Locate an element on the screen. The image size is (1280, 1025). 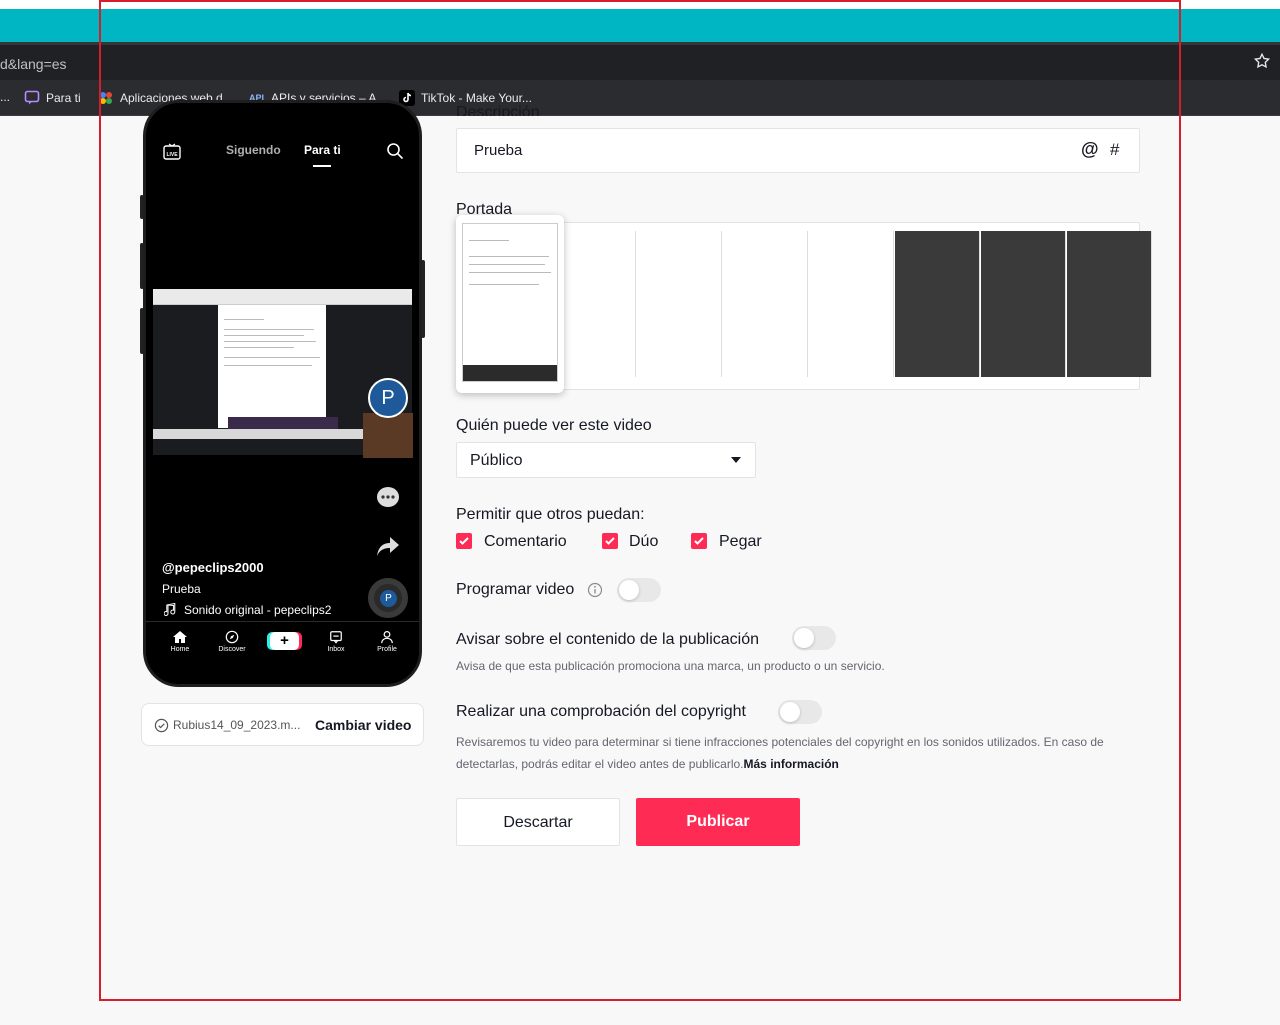
copyright-toggle is located at coordinates (800, 712).